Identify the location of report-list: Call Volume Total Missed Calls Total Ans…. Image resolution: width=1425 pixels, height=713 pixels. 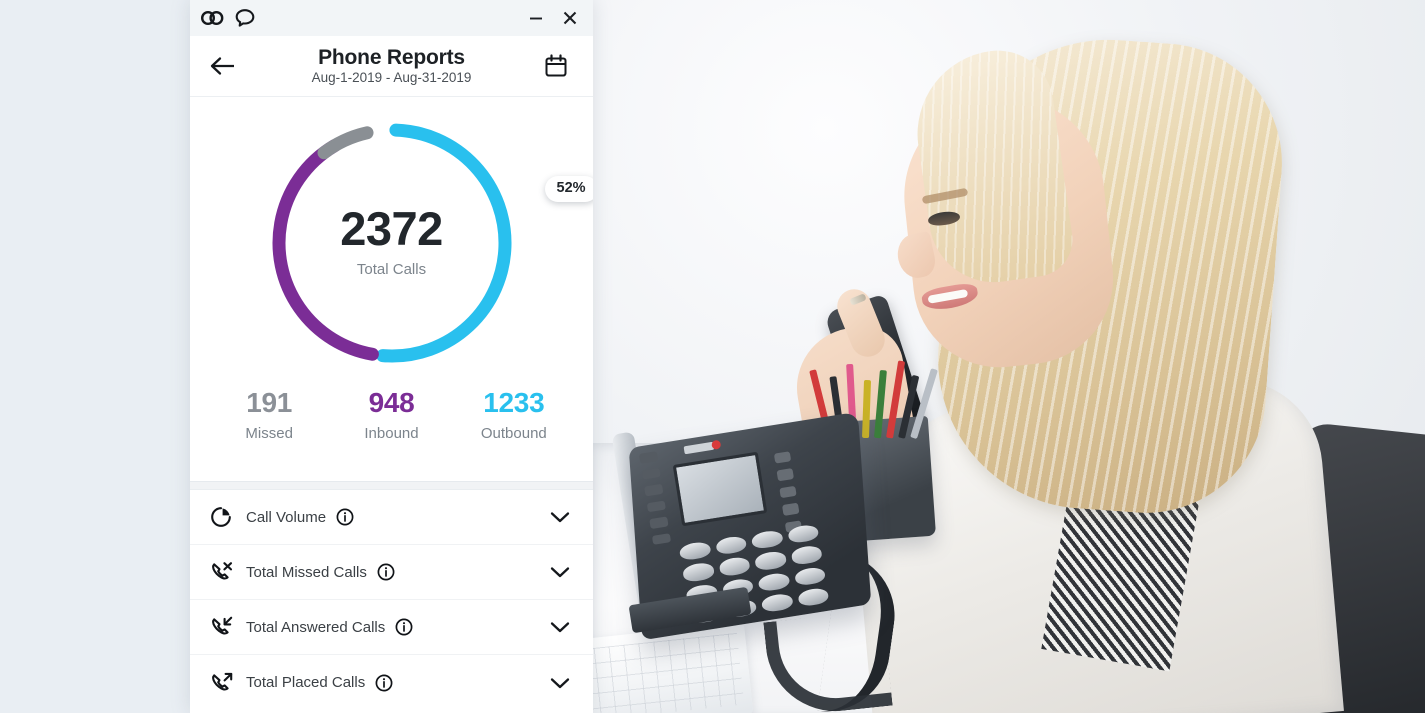
(391, 601).